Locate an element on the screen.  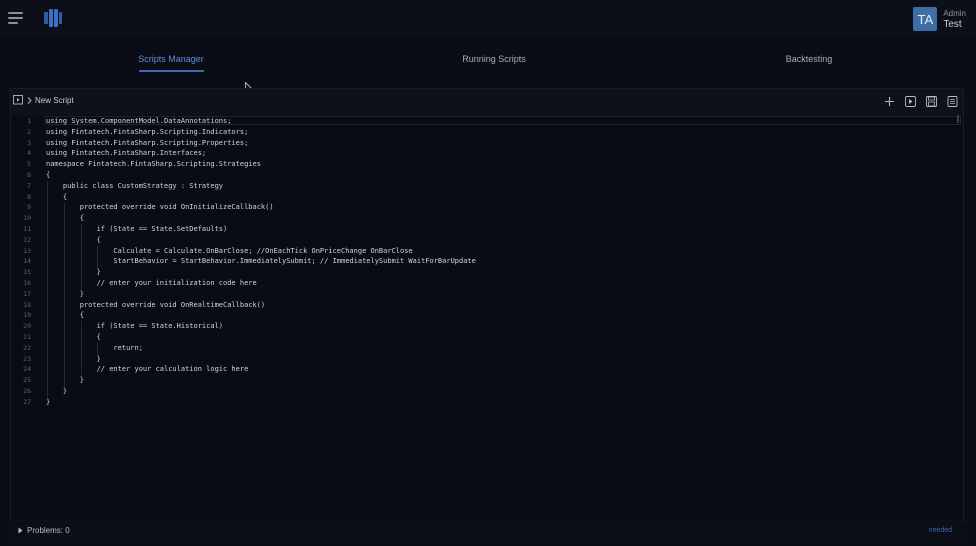
line-number: 18 is located at coordinates (27, 304).